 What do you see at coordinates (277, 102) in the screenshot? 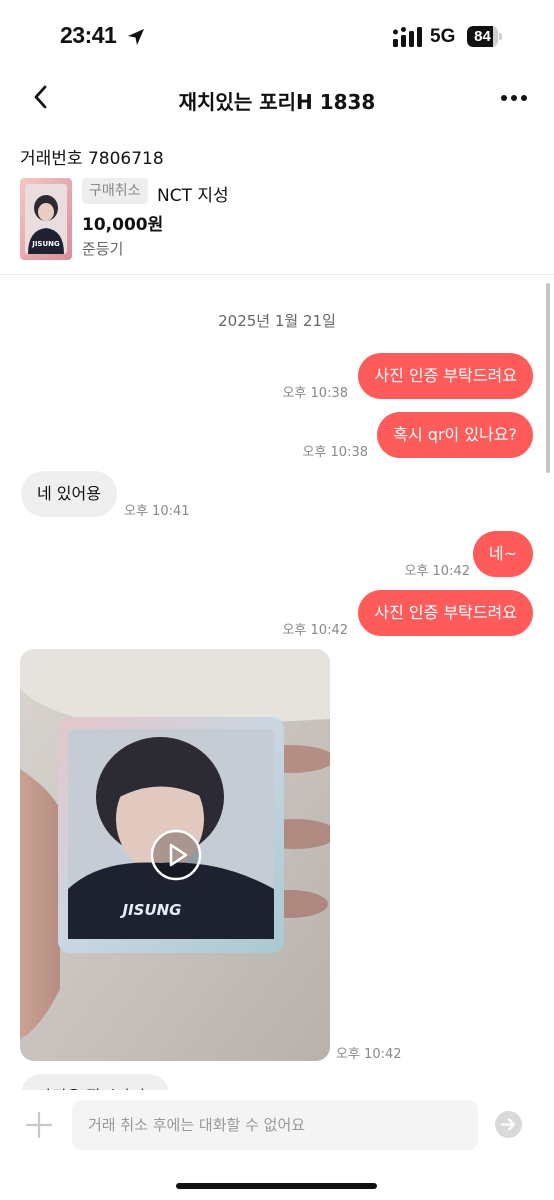
I see `chat-partner-name: 재치있는 포리H 1838` at bounding box center [277, 102].